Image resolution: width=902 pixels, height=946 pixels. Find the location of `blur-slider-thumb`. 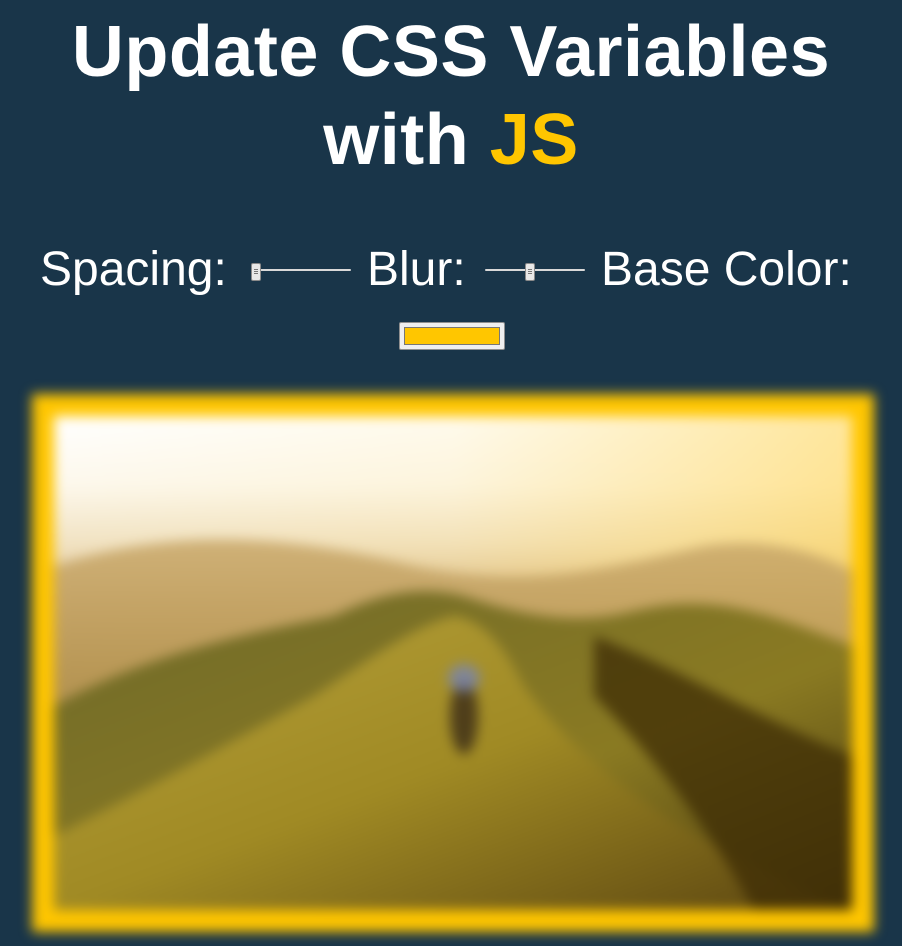

blur-slider-thumb is located at coordinates (530, 272).